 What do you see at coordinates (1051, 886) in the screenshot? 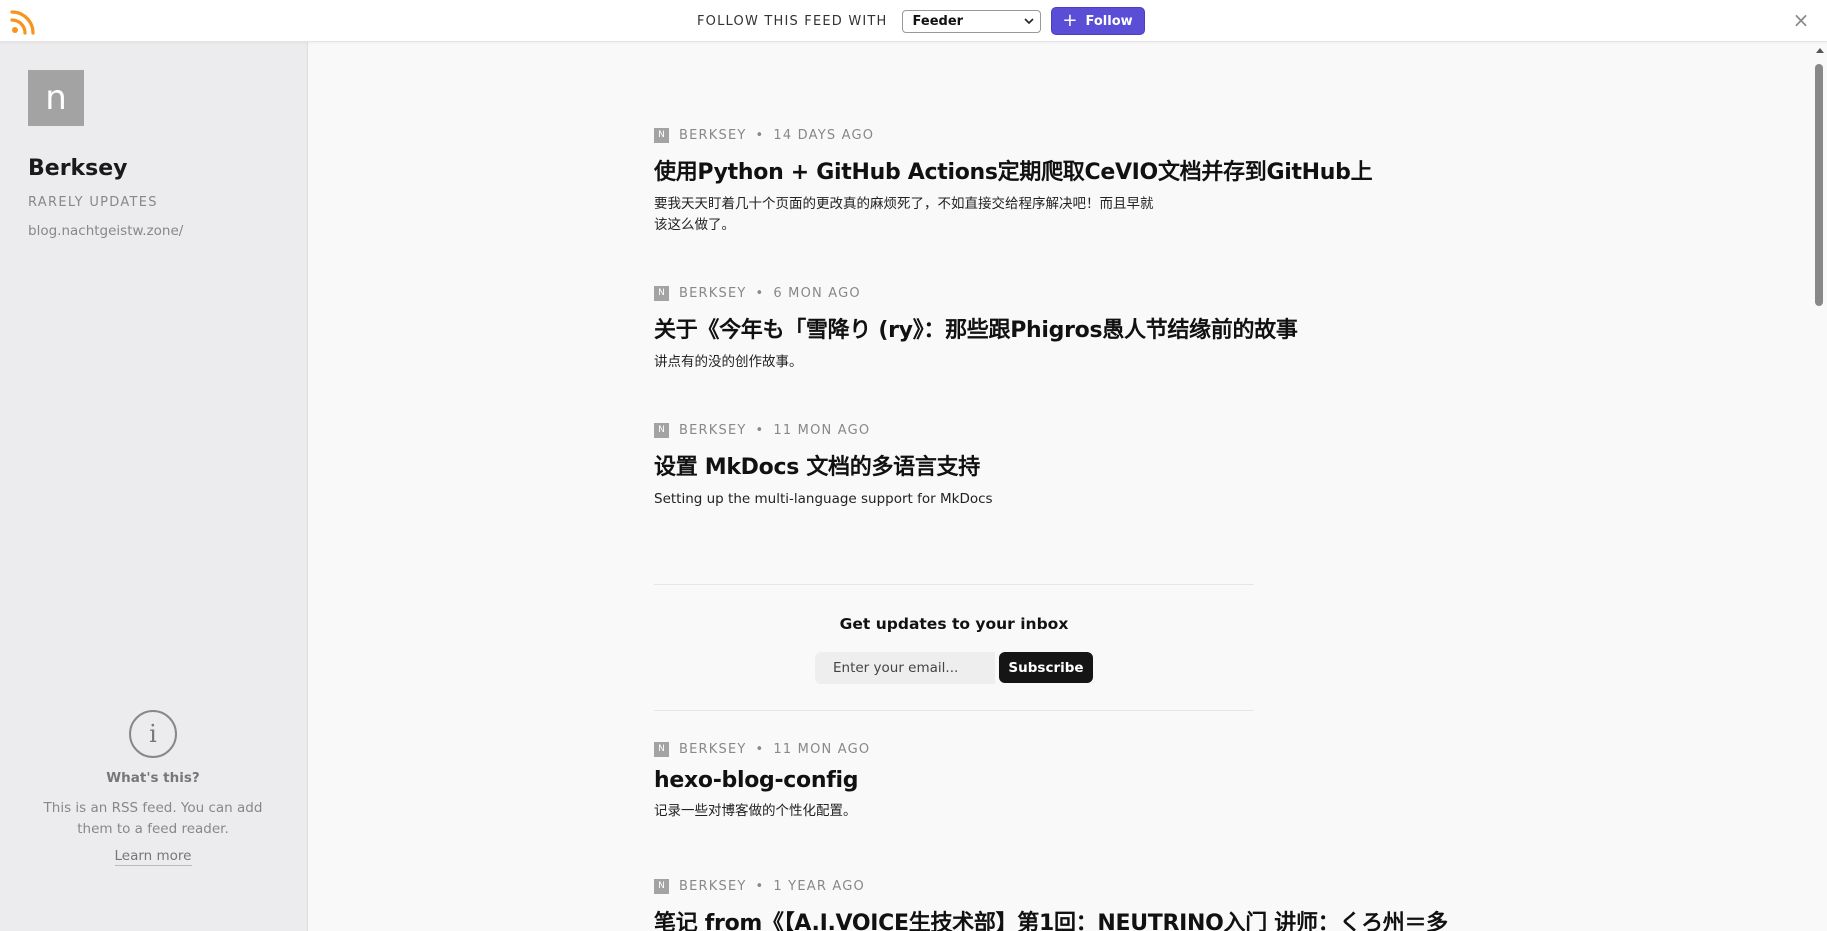
I see `post-meta: n BERKSEY • 1 YEAR AGO` at bounding box center [1051, 886].